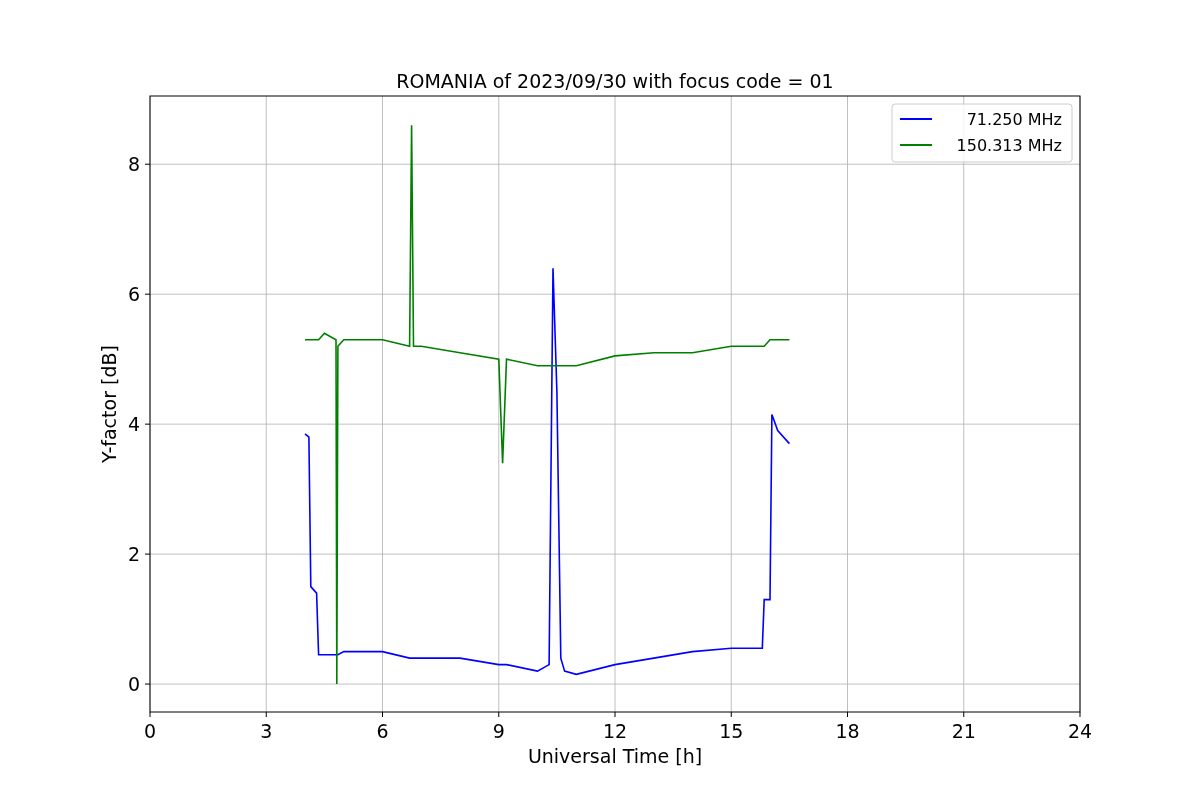  I want to click on y-tick-label: 2, so click(133, 554).